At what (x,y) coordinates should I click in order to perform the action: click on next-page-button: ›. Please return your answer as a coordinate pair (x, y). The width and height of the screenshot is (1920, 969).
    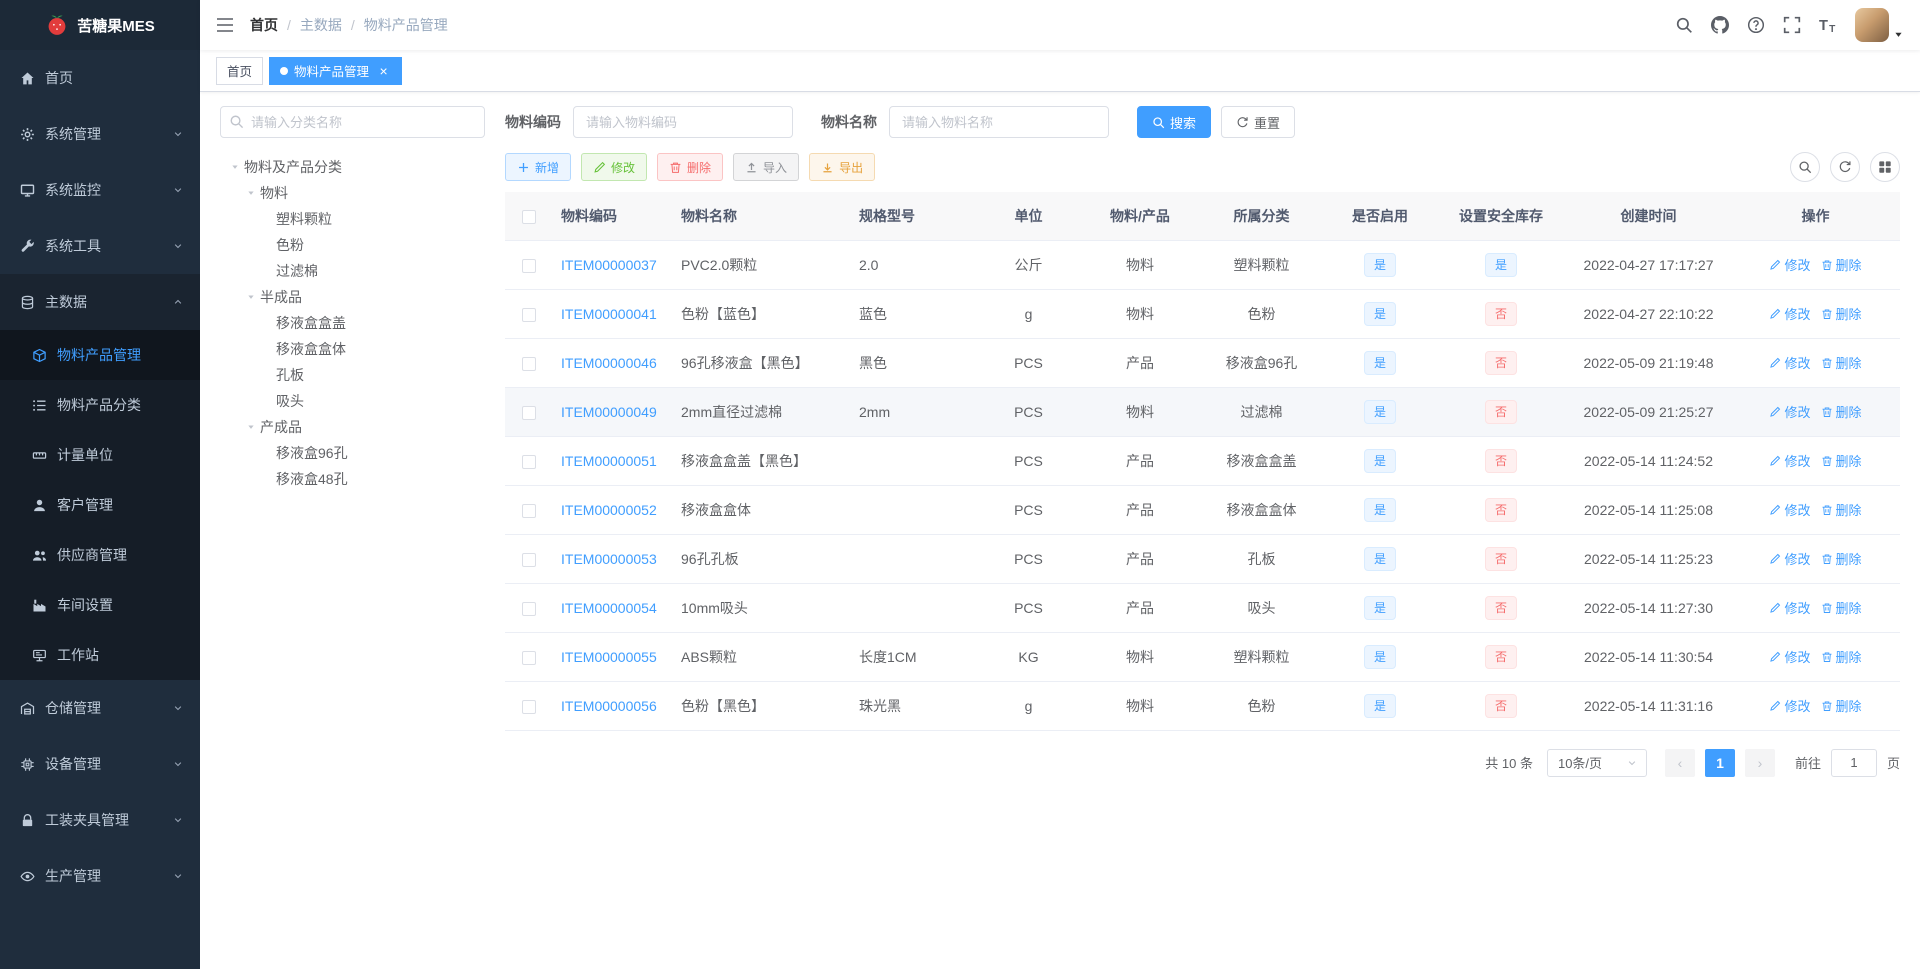
    Looking at the image, I should click on (1759, 762).